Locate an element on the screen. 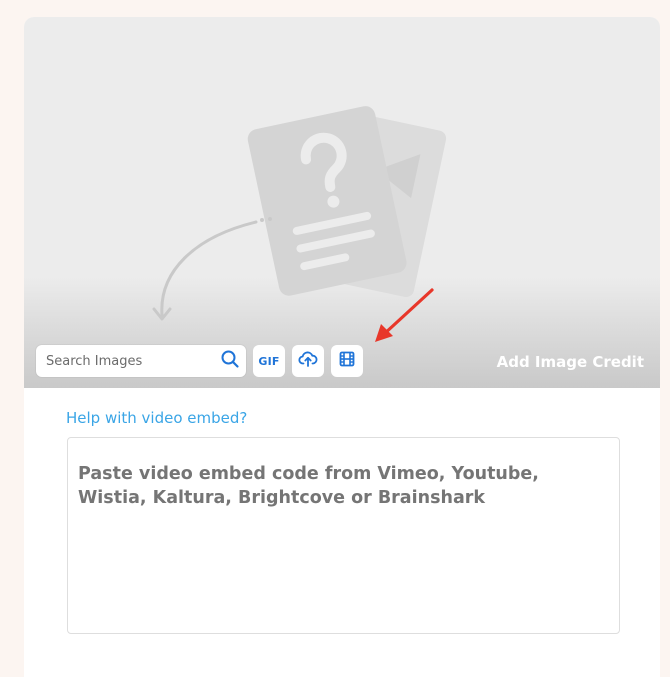  film-icon is located at coordinates (347, 361).